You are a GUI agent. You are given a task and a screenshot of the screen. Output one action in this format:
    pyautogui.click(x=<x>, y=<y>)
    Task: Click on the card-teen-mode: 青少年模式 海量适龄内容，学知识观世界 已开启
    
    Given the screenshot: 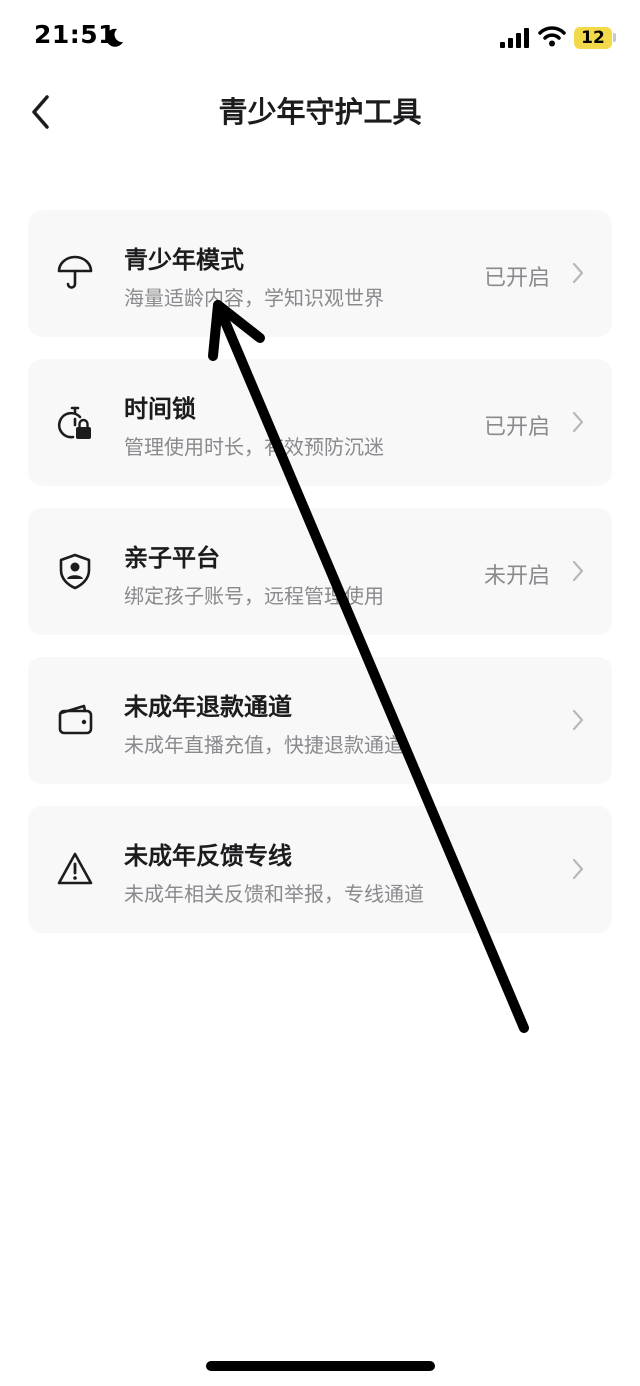 What is the action you would take?
    pyautogui.click(x=320, y=273)
    